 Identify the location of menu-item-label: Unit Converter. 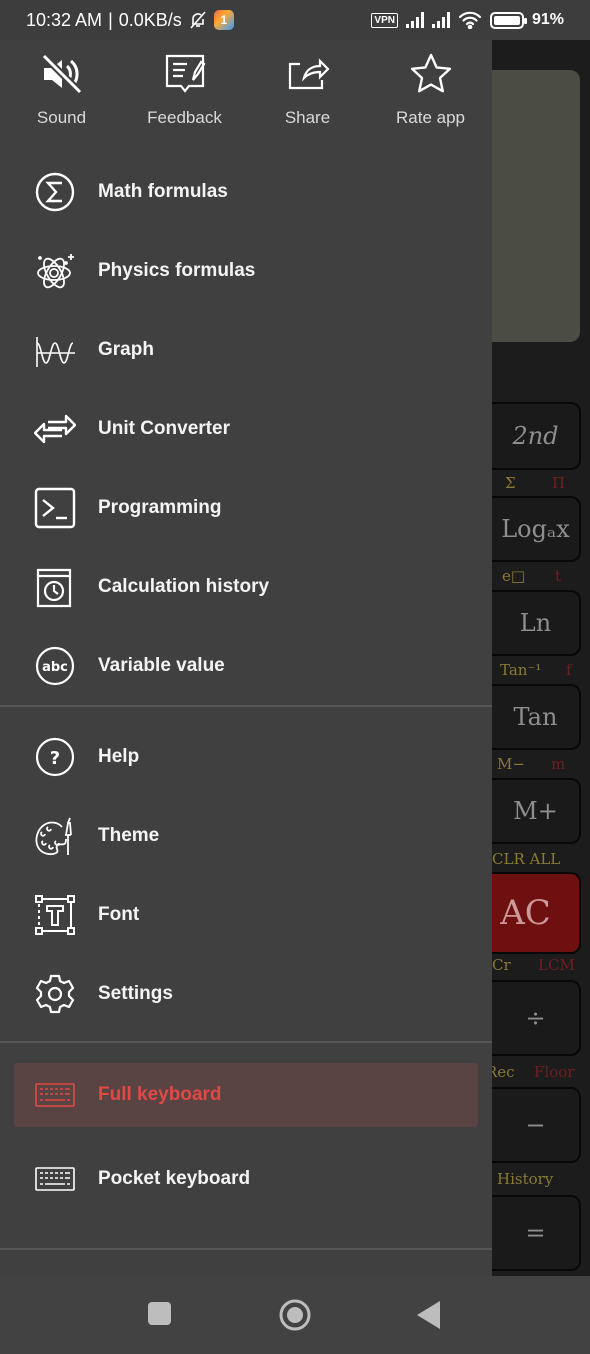
(164, 428).